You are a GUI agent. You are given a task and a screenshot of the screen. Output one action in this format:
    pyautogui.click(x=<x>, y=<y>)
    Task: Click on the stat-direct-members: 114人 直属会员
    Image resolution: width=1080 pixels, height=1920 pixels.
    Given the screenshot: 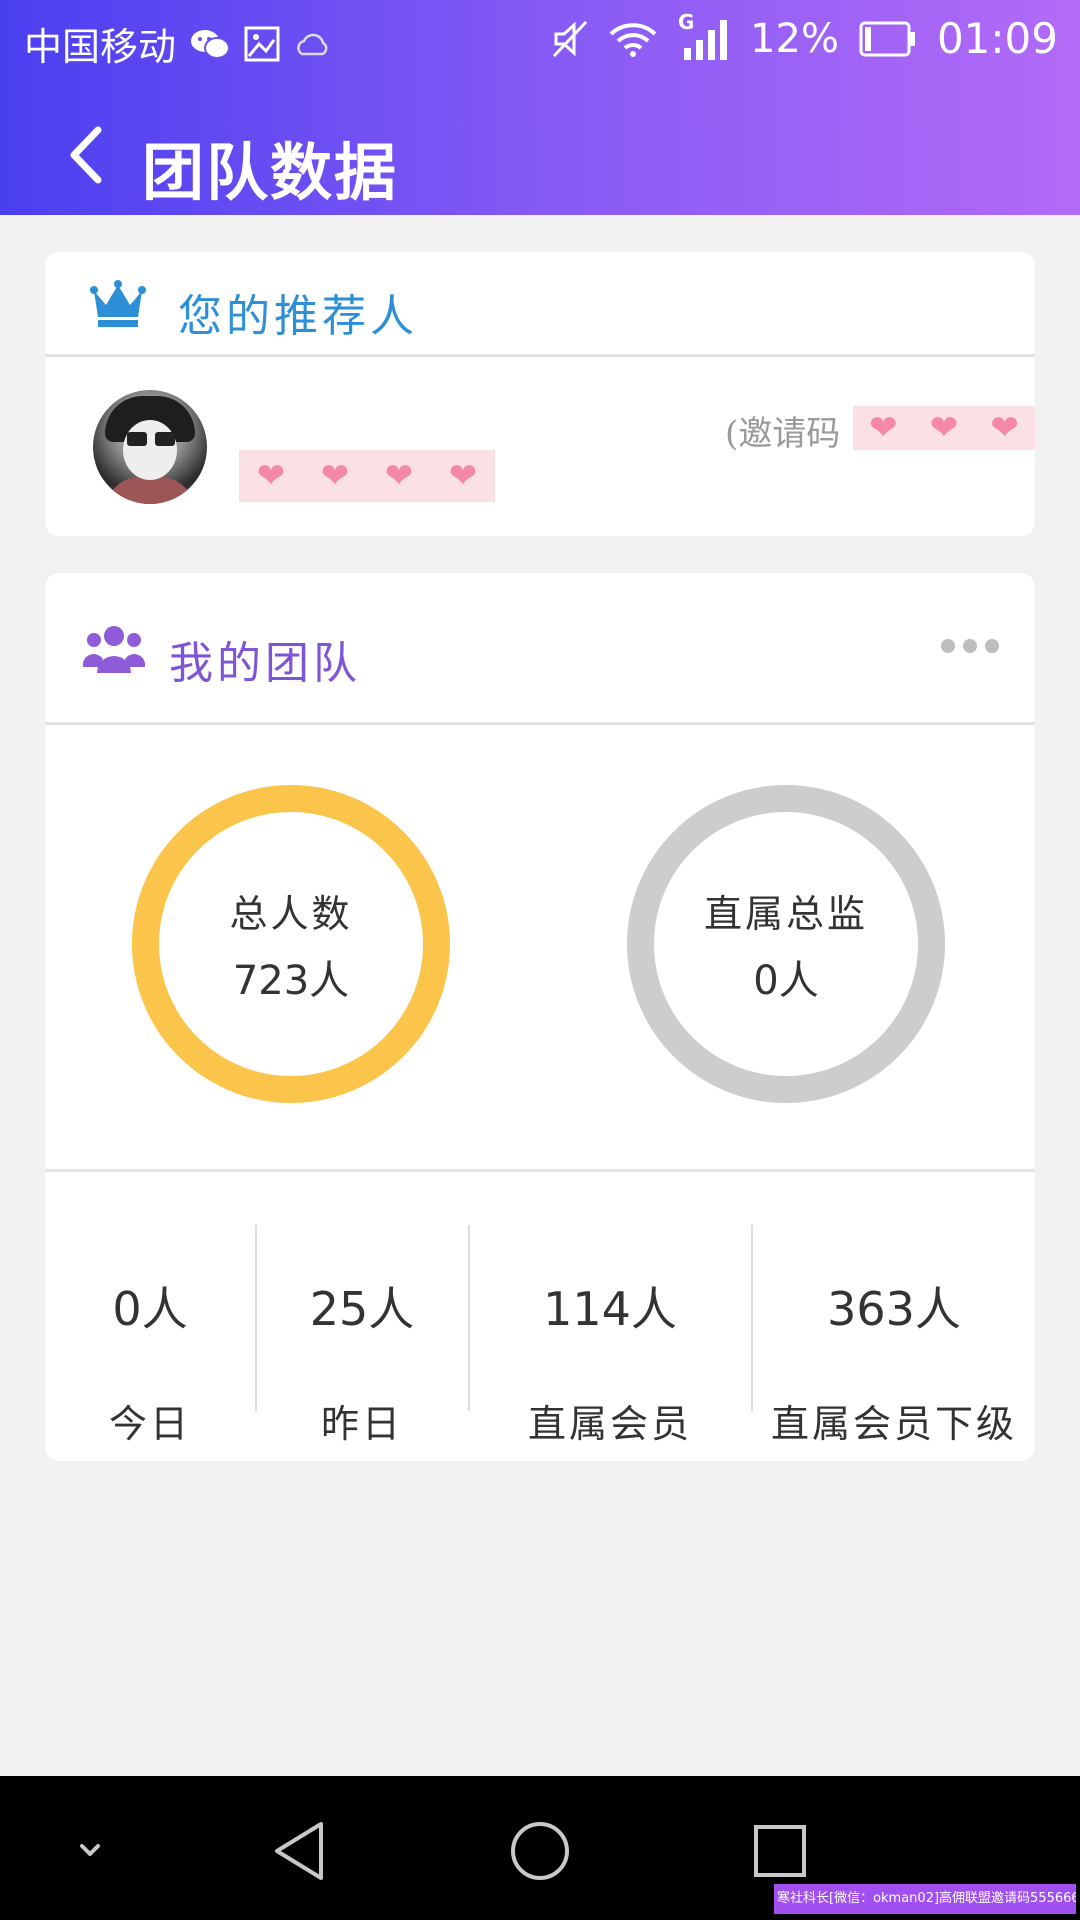 What is the action you would take?
    pyautogui.click(x=610, y=1329)
    